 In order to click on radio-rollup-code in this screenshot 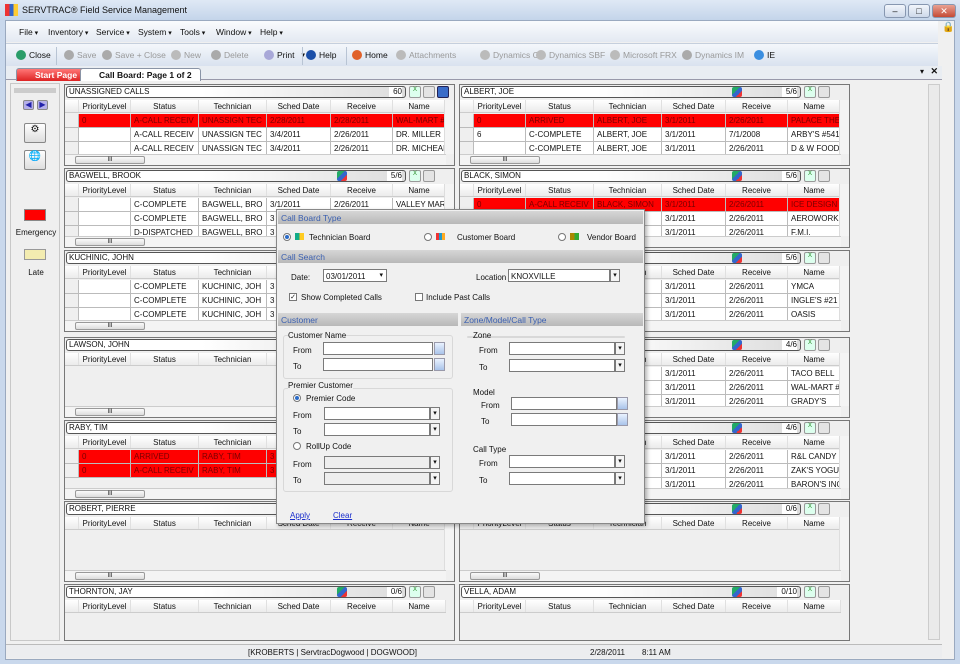, I will do `click(297, 446)`.